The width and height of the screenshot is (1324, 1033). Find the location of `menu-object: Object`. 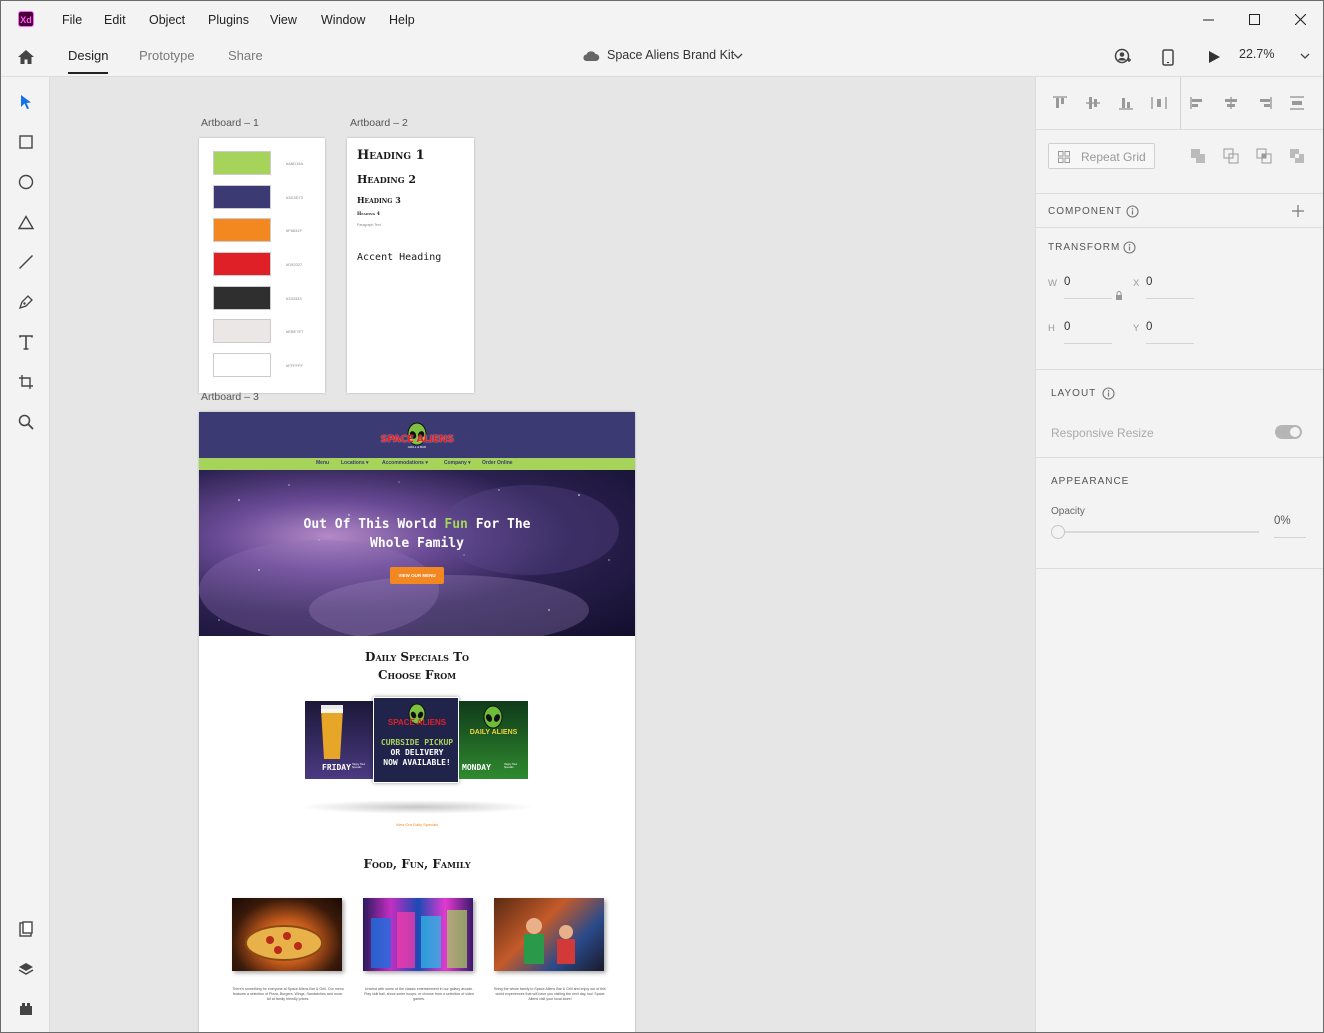

menu-object: Object is located at coordinates (167, 19).